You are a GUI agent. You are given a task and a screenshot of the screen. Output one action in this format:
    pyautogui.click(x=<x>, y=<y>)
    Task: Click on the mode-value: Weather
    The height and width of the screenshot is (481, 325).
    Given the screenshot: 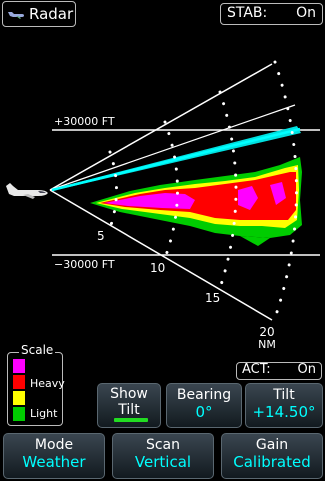 What is the action you would take?
    pyautogui.click(x=54, y=462)
    